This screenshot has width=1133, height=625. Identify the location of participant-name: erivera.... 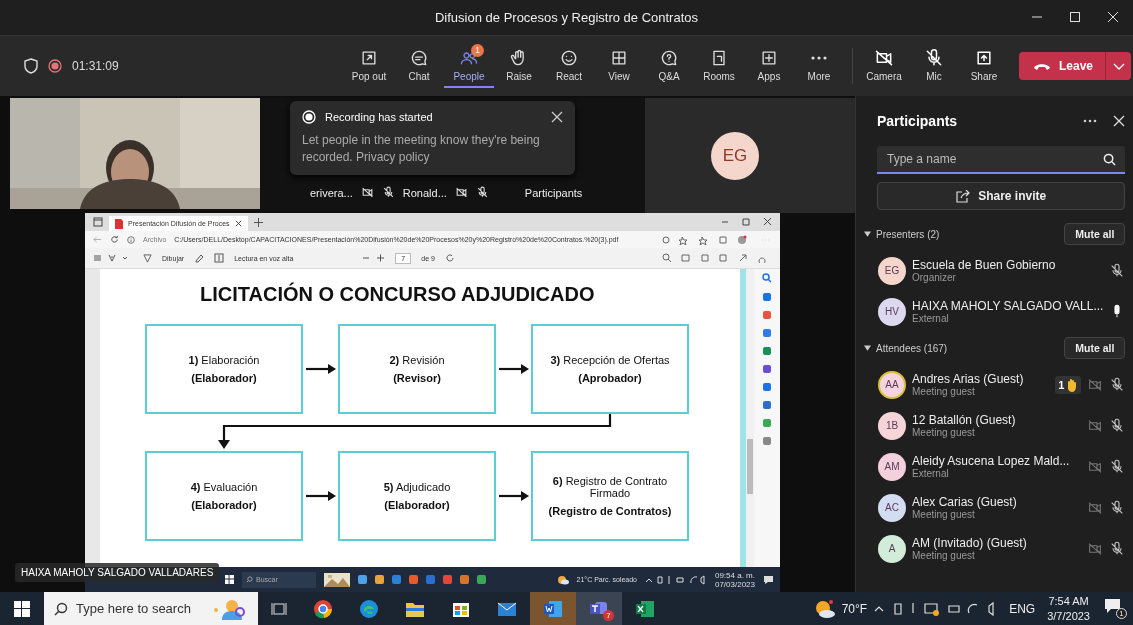
(331, 192).